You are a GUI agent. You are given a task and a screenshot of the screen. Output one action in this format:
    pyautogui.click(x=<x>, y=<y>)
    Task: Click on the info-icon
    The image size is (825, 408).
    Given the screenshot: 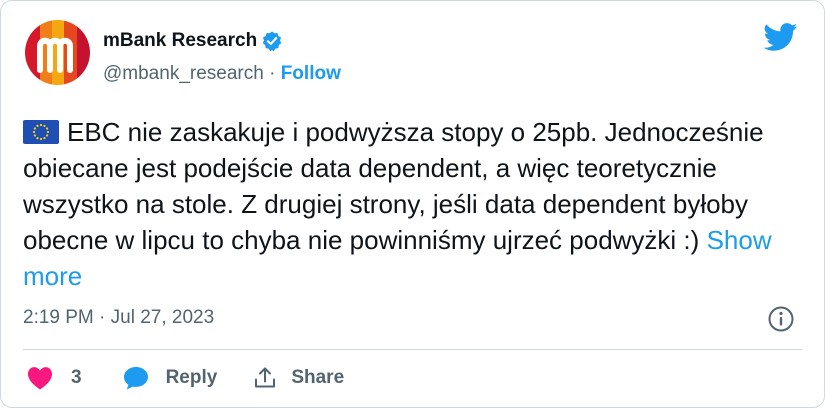 What is the action you would take?
    pyautogui.click(x=781, y=319)
    